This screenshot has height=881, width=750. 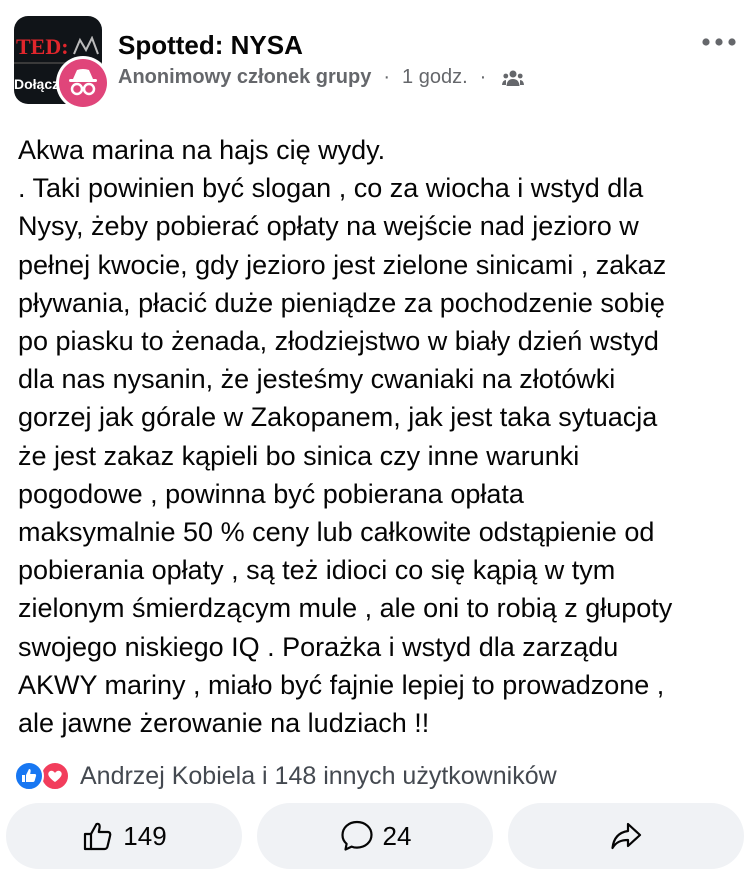 I want to click on anonymous-member-avatar, so click(x=83, y=83).